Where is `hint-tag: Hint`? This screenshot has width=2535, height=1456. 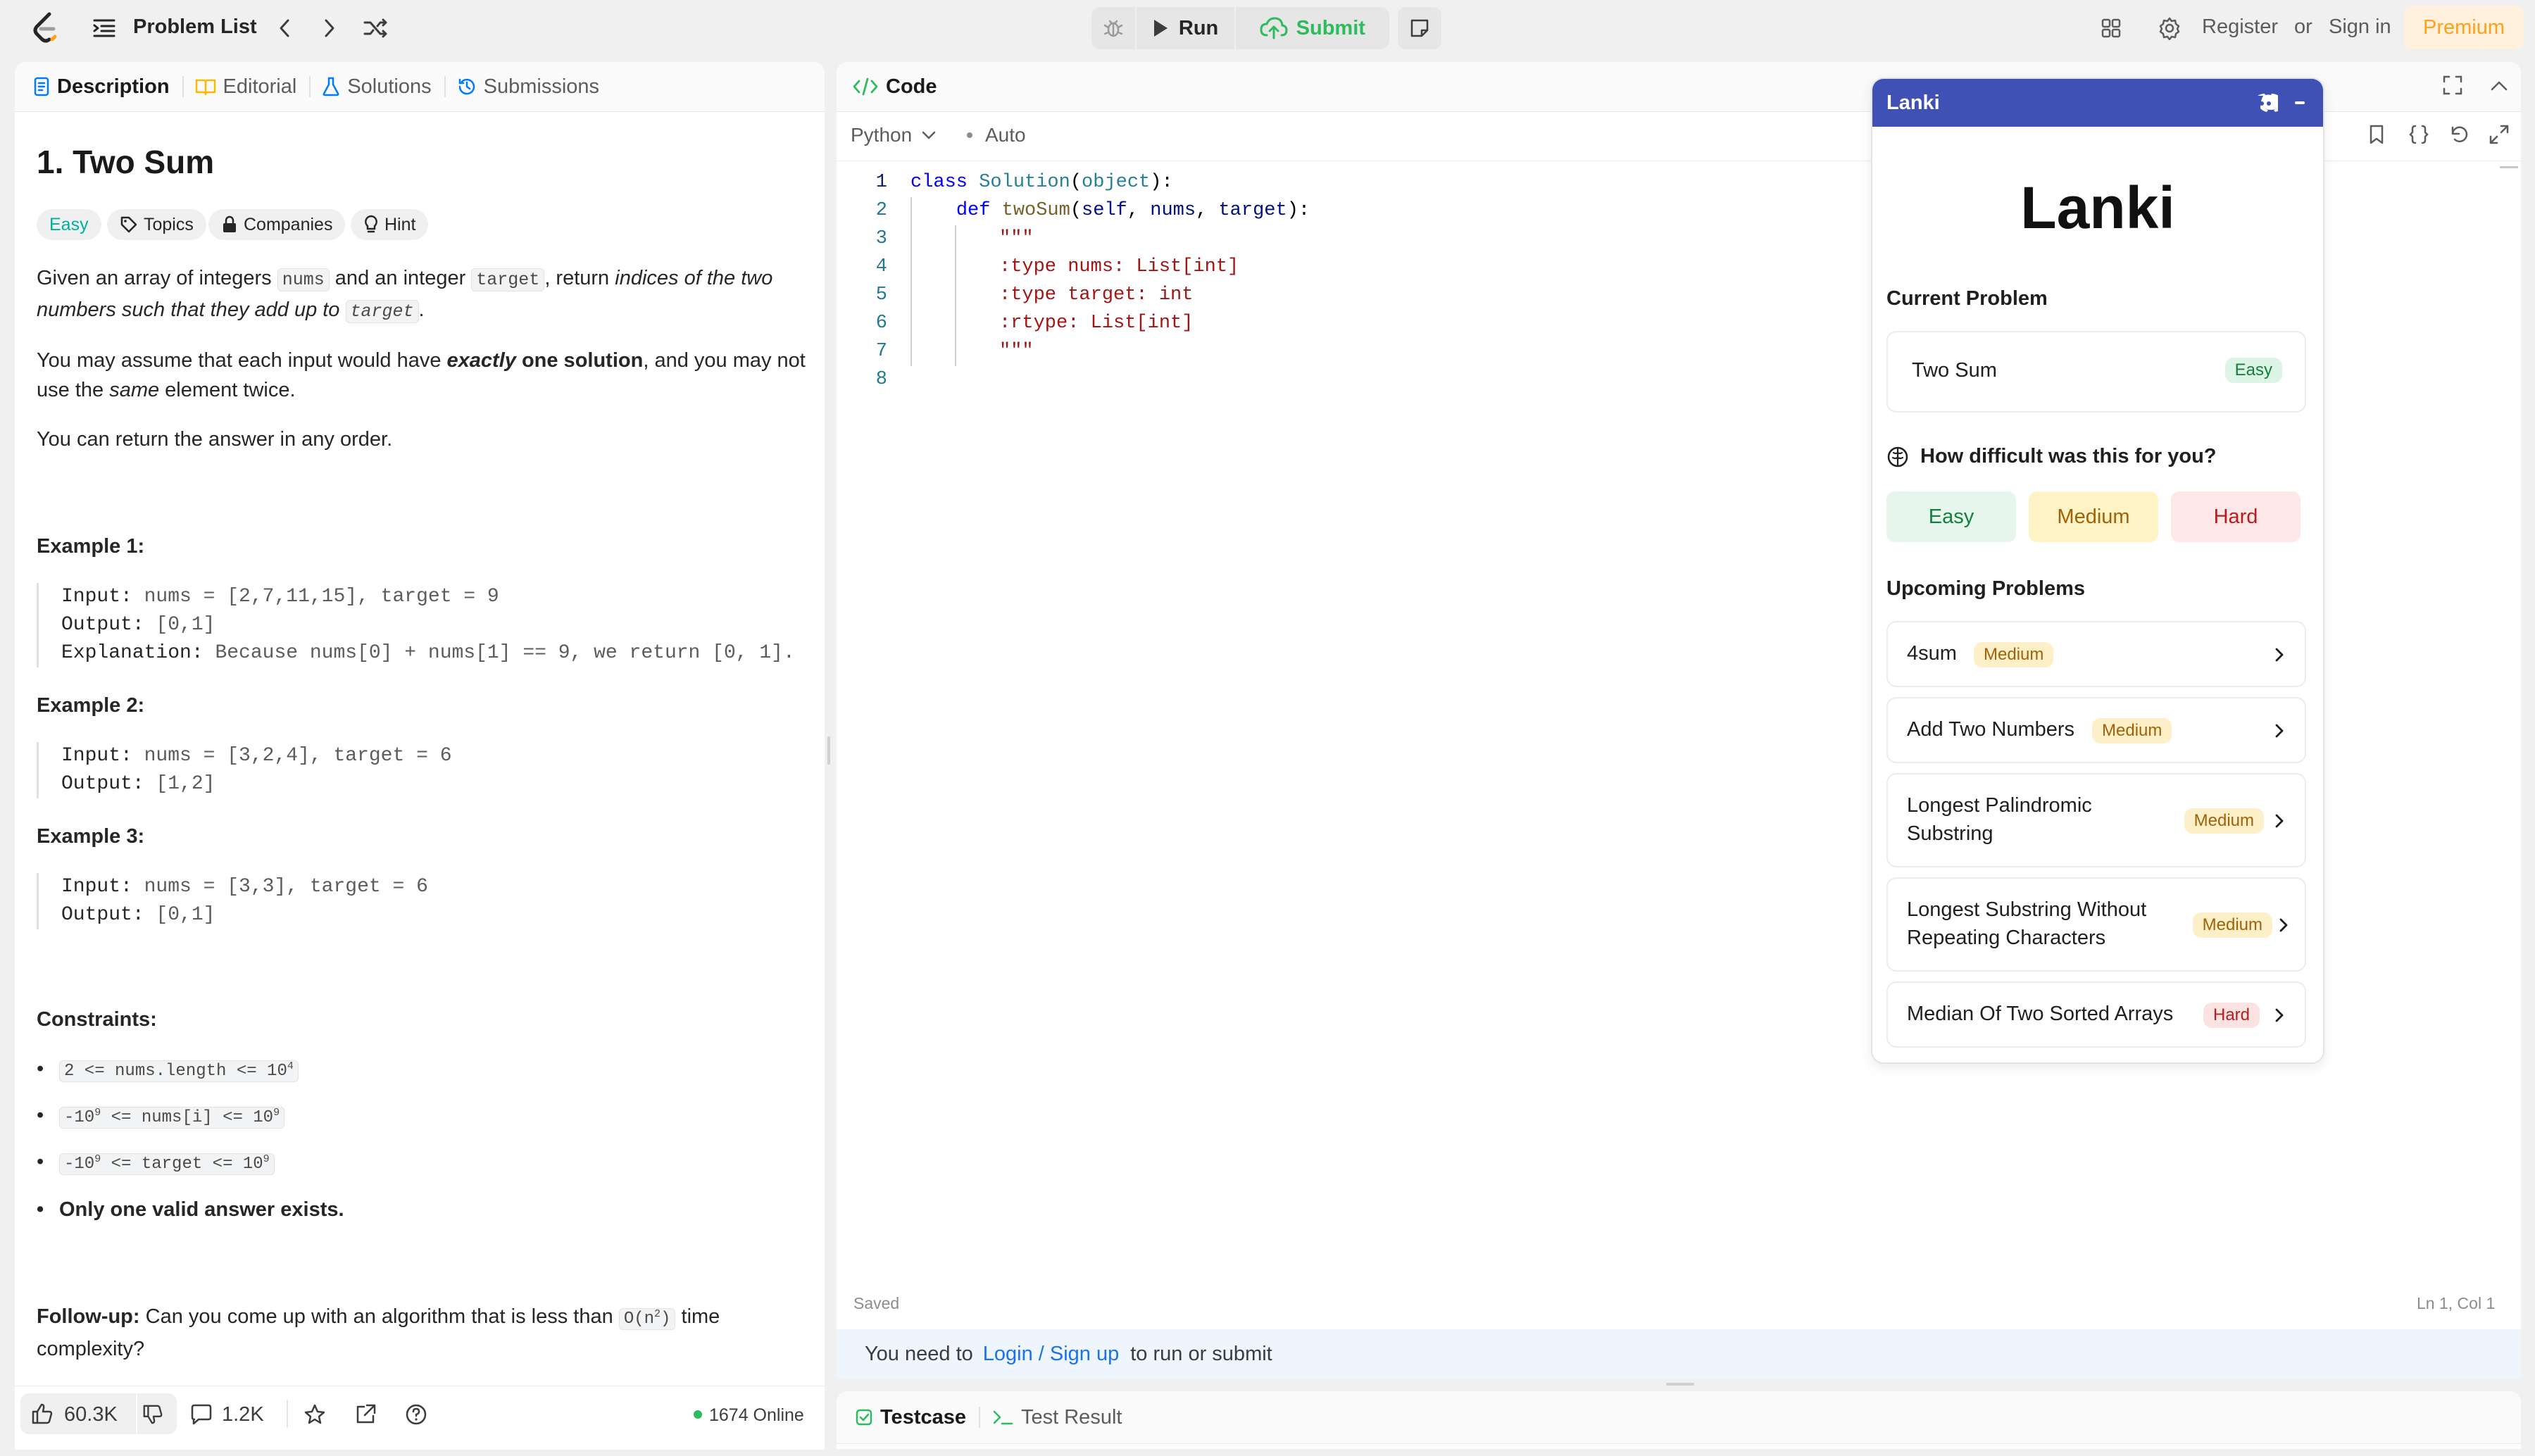 hint-tag: Hint is located at coordinates (390, 224).